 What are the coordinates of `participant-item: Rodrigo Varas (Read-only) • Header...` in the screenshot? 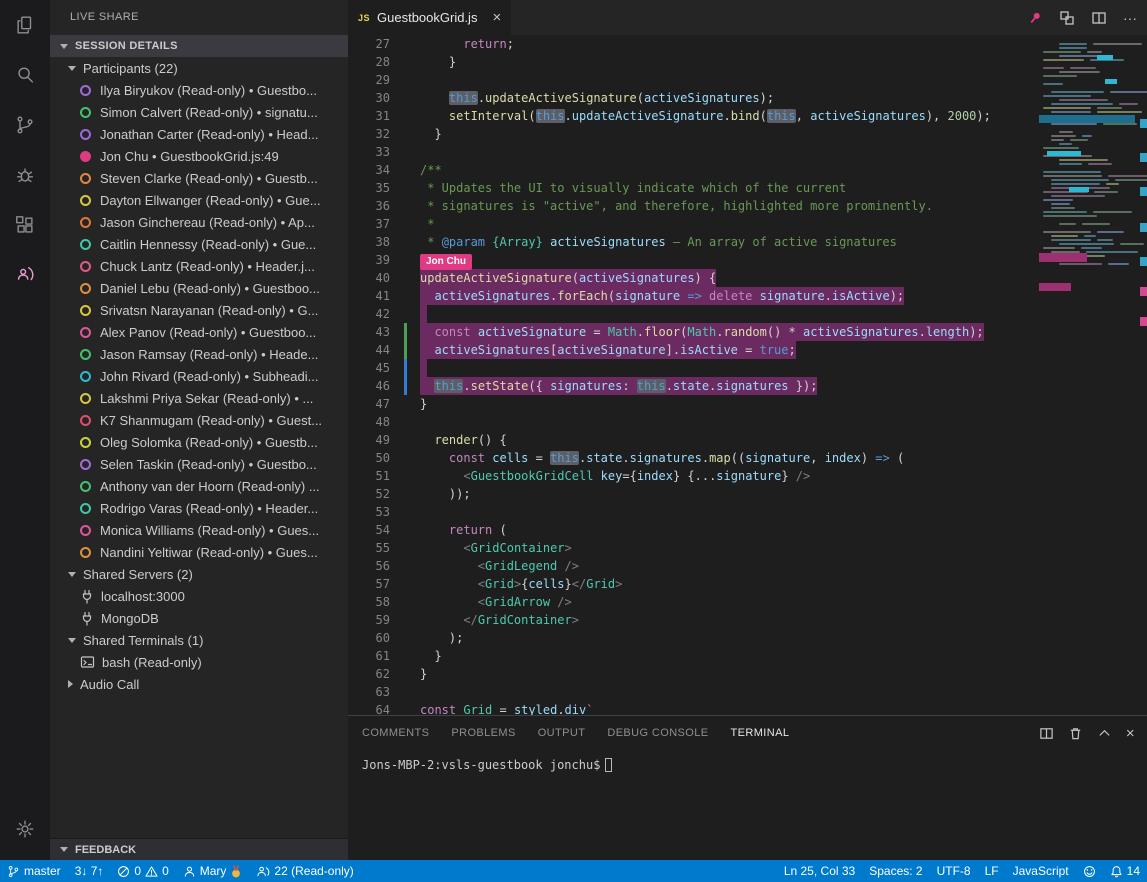 It's located at (199, 508).